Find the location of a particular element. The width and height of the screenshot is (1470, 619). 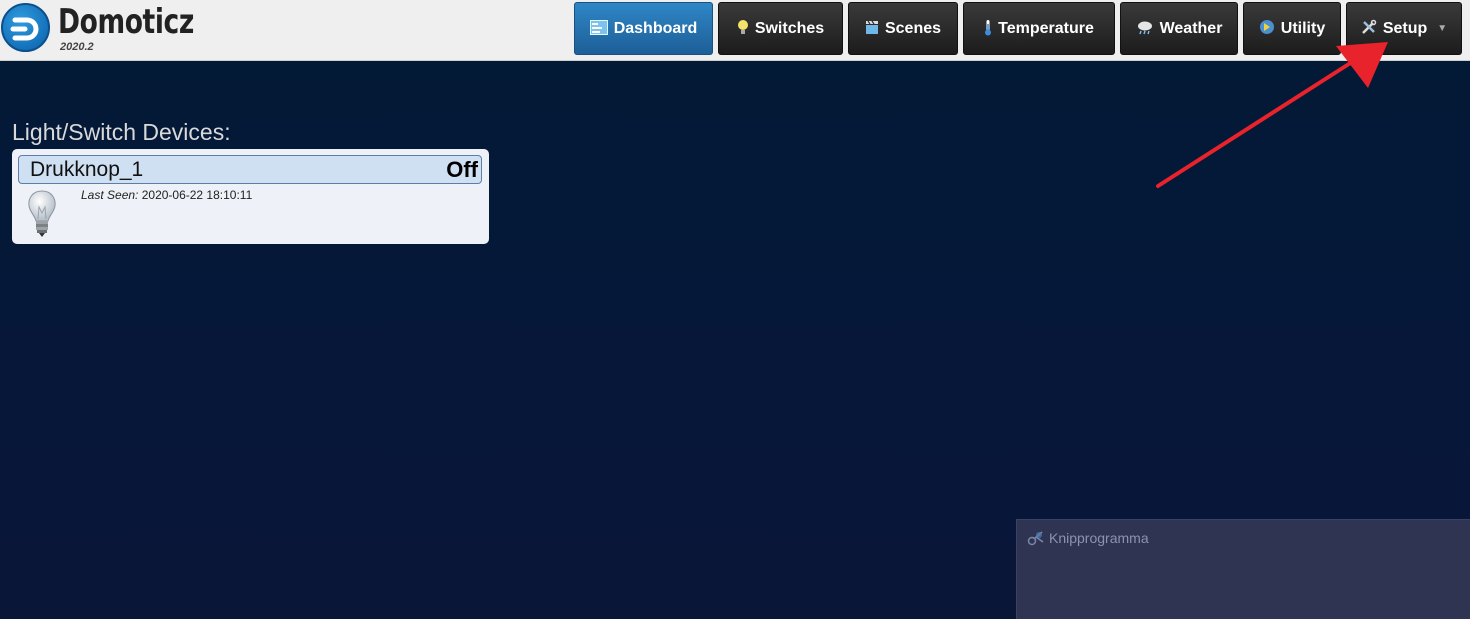

nav-temperature-label: Temperature is located at coordinates (1046, 28).